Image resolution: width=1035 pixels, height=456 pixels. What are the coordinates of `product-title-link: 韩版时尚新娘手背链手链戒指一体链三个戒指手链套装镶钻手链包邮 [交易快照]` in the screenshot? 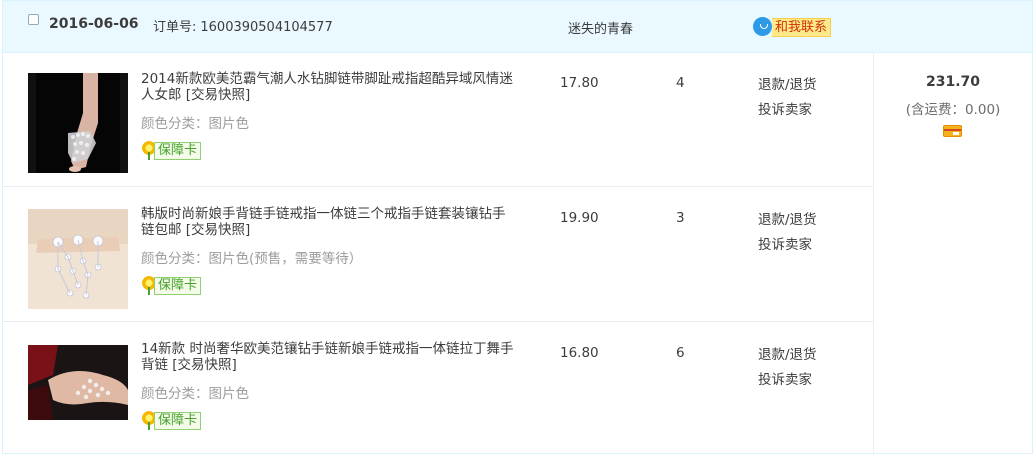 It's located at (328, 222).